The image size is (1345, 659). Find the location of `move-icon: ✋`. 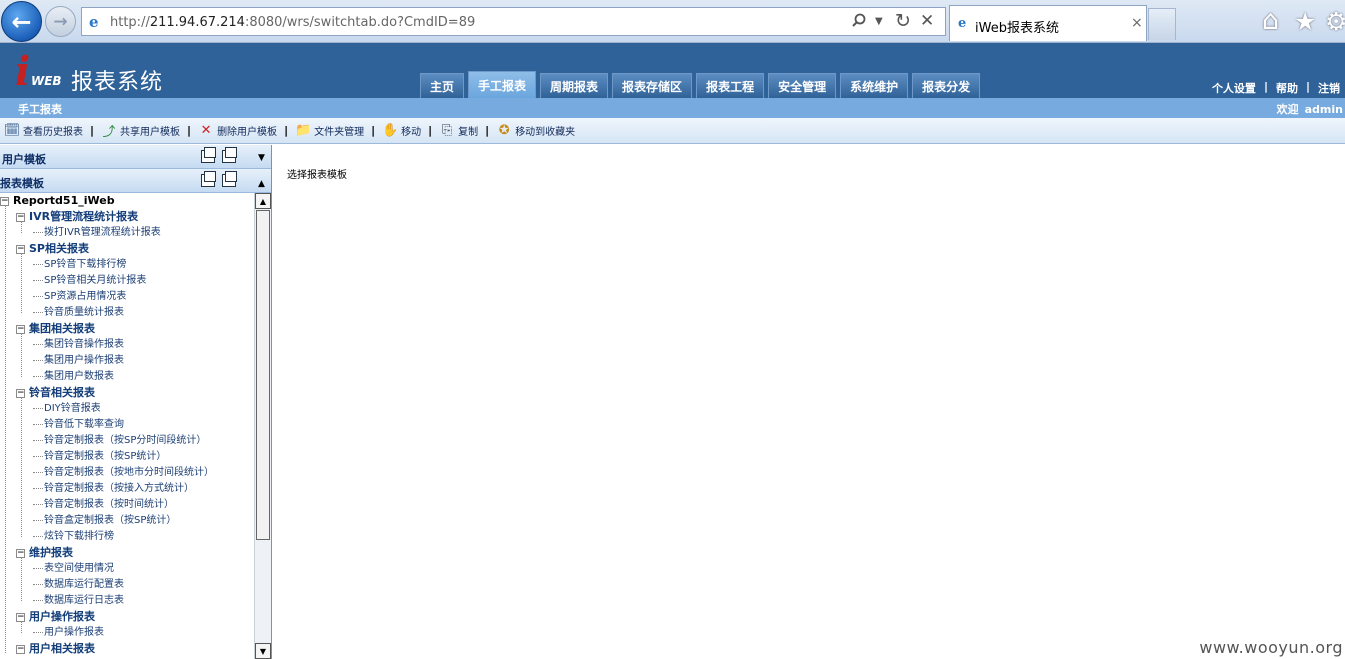

move-icon: ✋ is located at coordinates (390, 130).